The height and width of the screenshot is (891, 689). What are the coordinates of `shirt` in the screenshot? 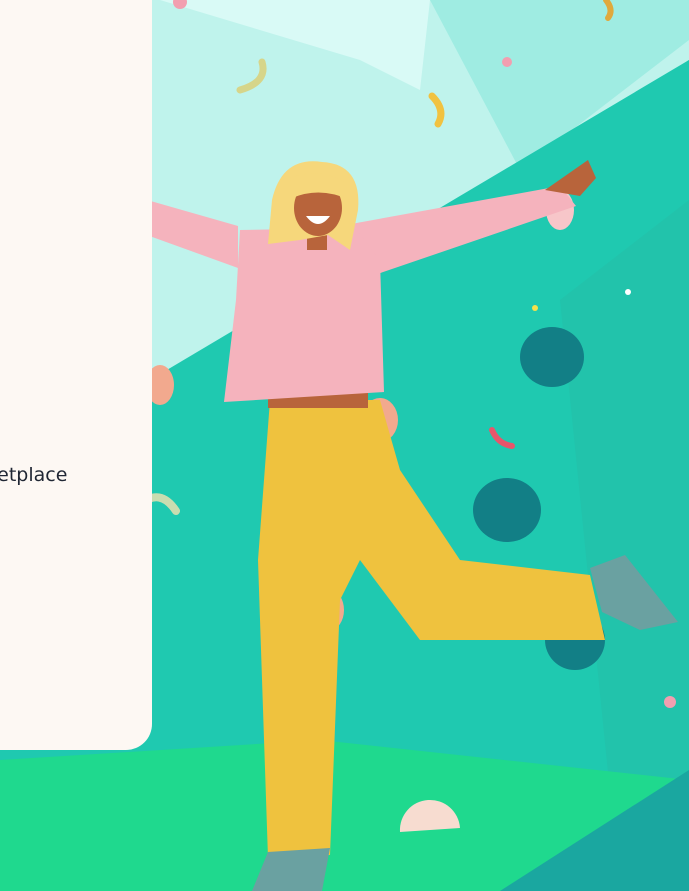 It's located at (304, 315).